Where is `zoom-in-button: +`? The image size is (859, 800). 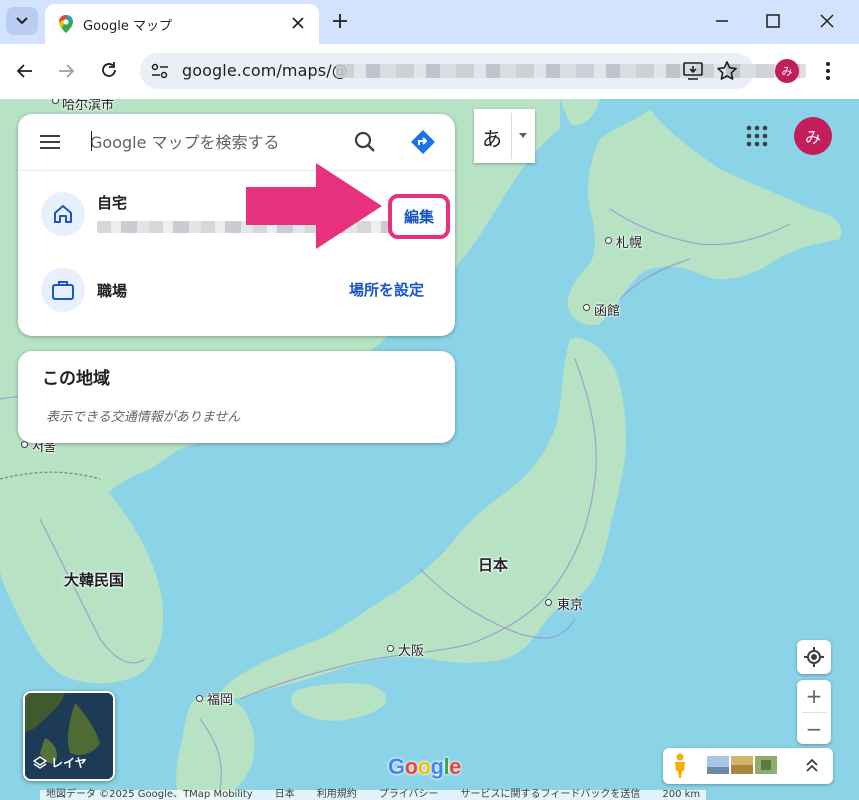
zoom-in-button: + is located at coordinates (814, 696).